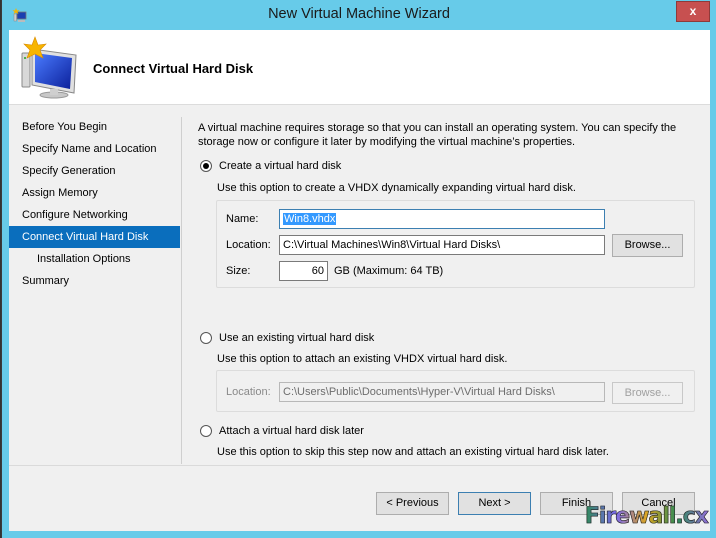  What do you see at coordinates (94, 149) in the screenshot?
I see `step-specify-name-location: Specify Name and Location` at bounding box center [94, 149].